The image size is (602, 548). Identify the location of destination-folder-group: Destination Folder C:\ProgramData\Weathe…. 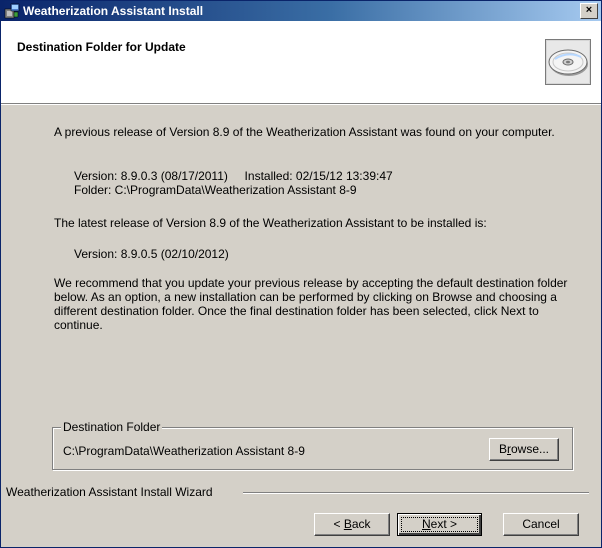
(312, 445).